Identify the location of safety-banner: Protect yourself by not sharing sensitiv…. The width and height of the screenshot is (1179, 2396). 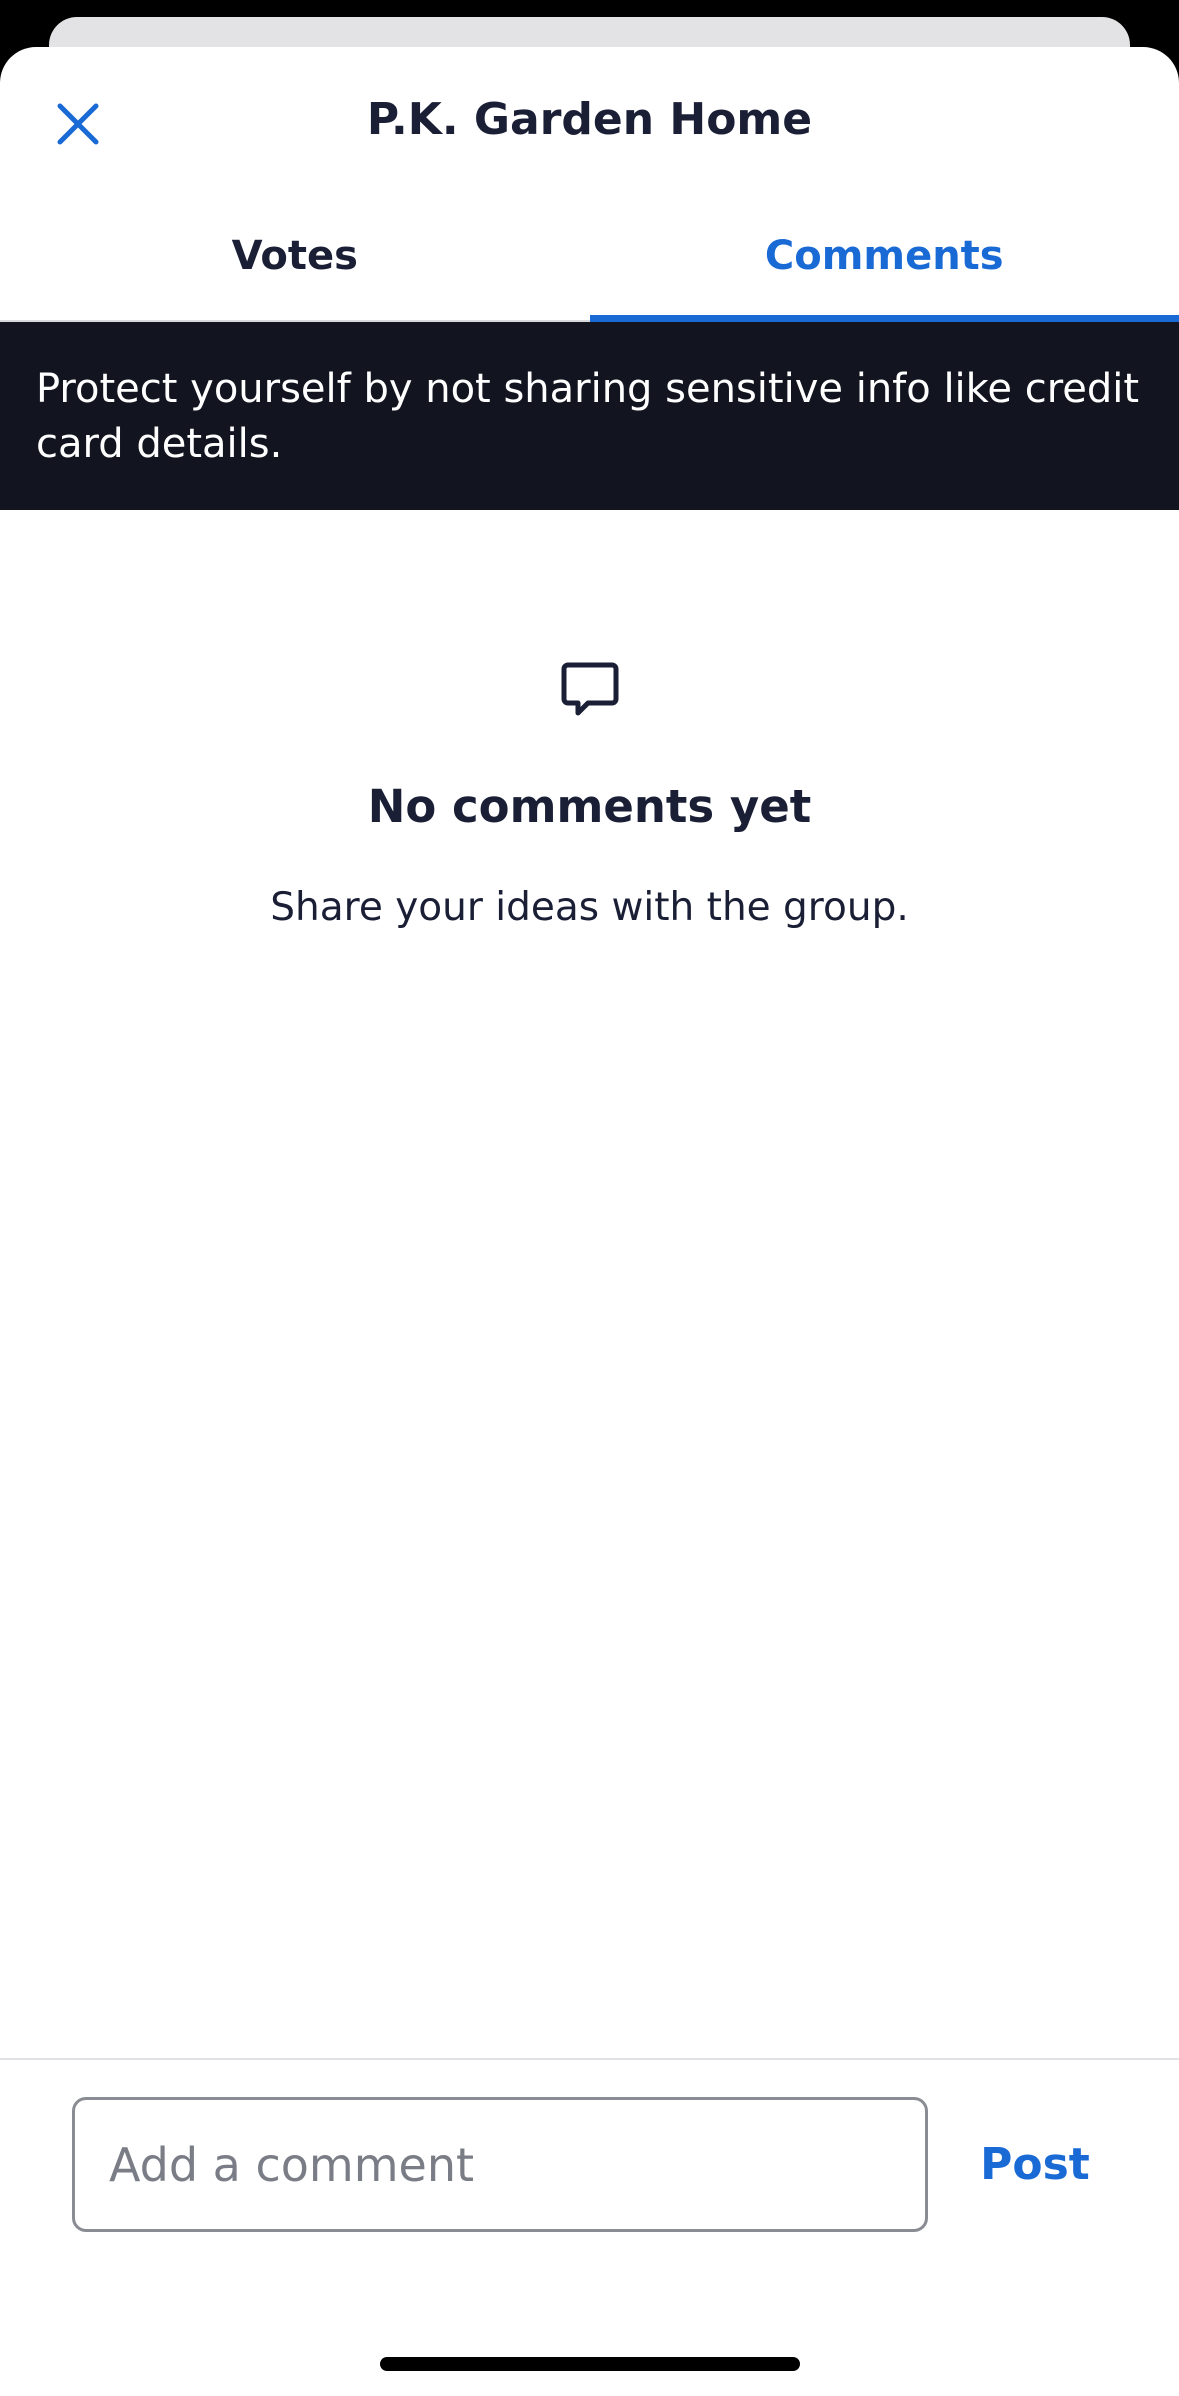
(589, 416).